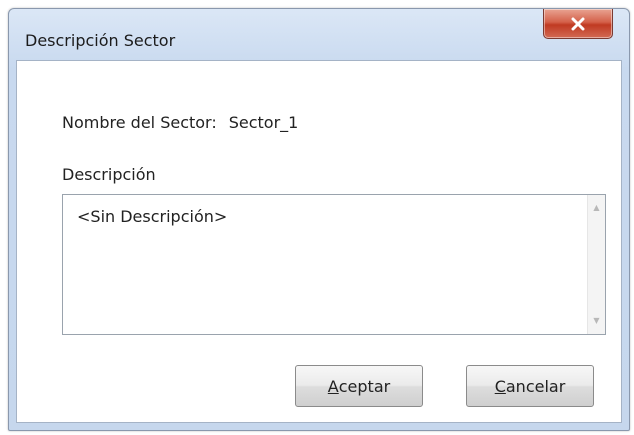  I want to click on window-title: Descripción Sector, so click(100, 40).